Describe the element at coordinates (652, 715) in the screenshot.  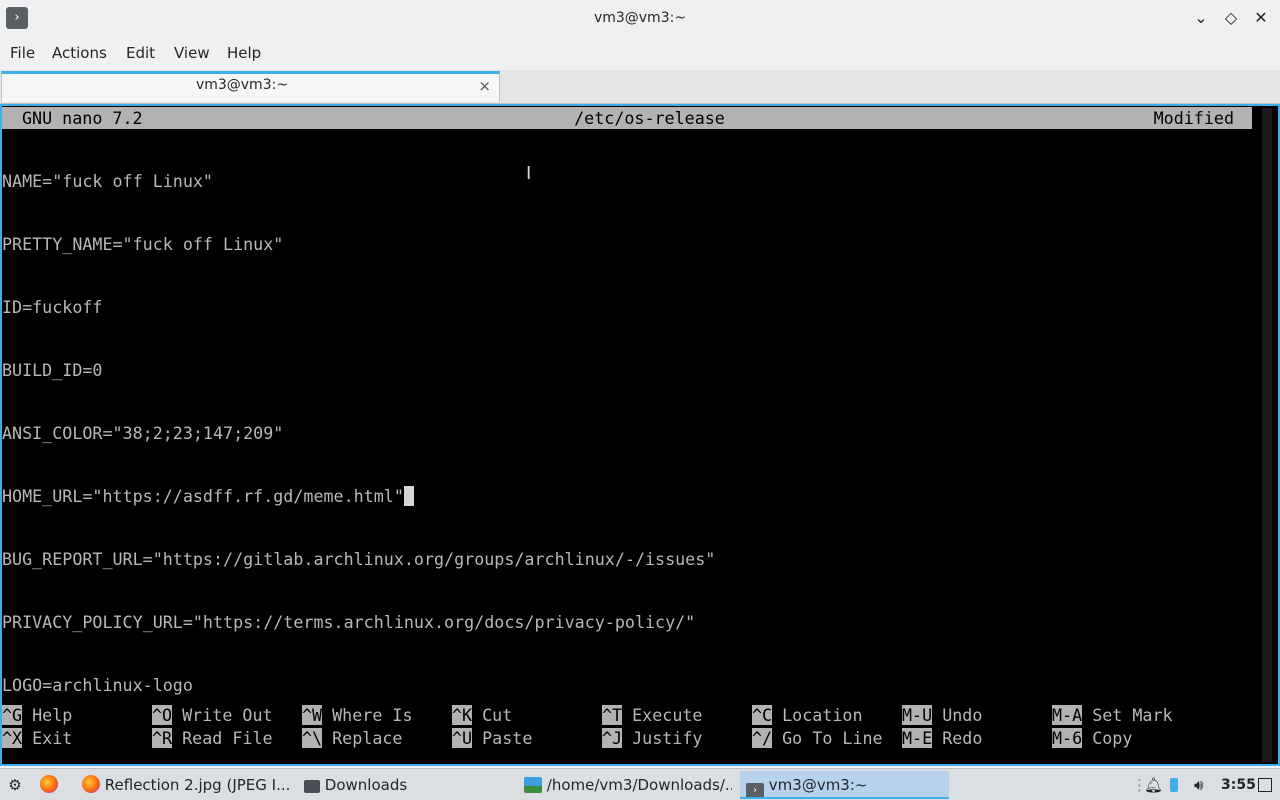
I see `shortcut-execute: ^T Execute` at that location.